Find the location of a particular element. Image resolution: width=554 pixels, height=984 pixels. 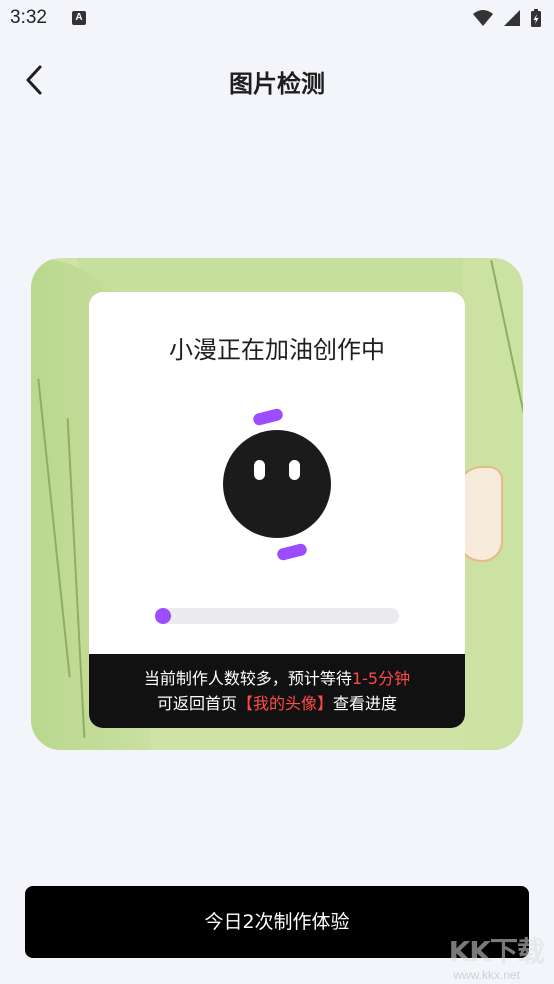

my-avatar-link: 【我的头像】 is located at coordinates (285, 703).